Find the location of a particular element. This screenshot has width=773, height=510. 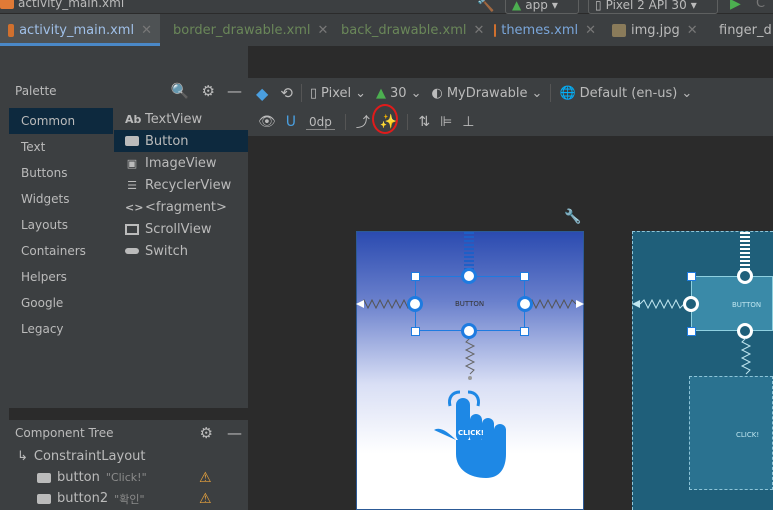

run-config-label: app is located at coordinates (536, 6).